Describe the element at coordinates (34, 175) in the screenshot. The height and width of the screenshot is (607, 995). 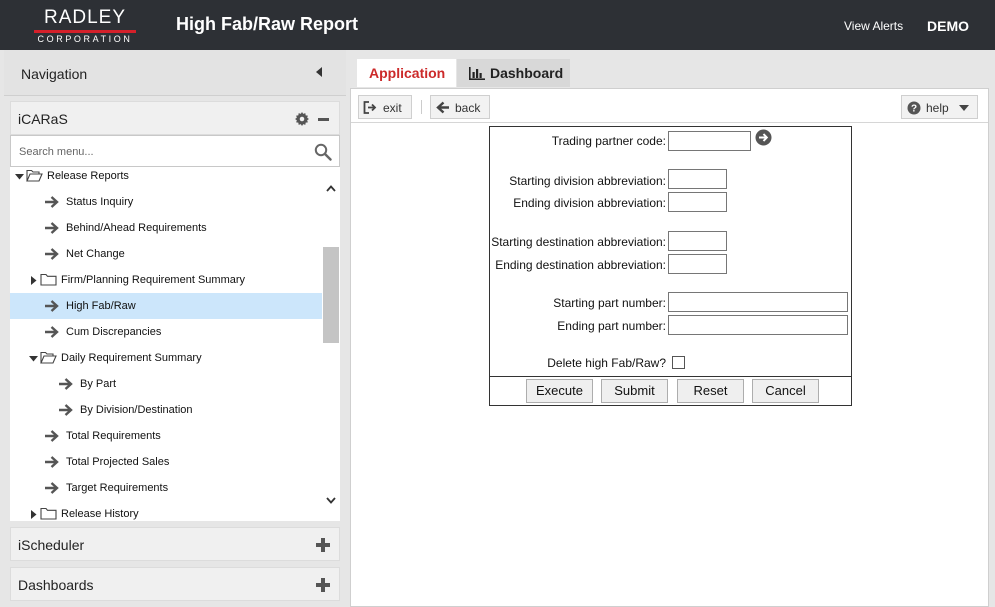
I see `folder-open-icon` at that location.